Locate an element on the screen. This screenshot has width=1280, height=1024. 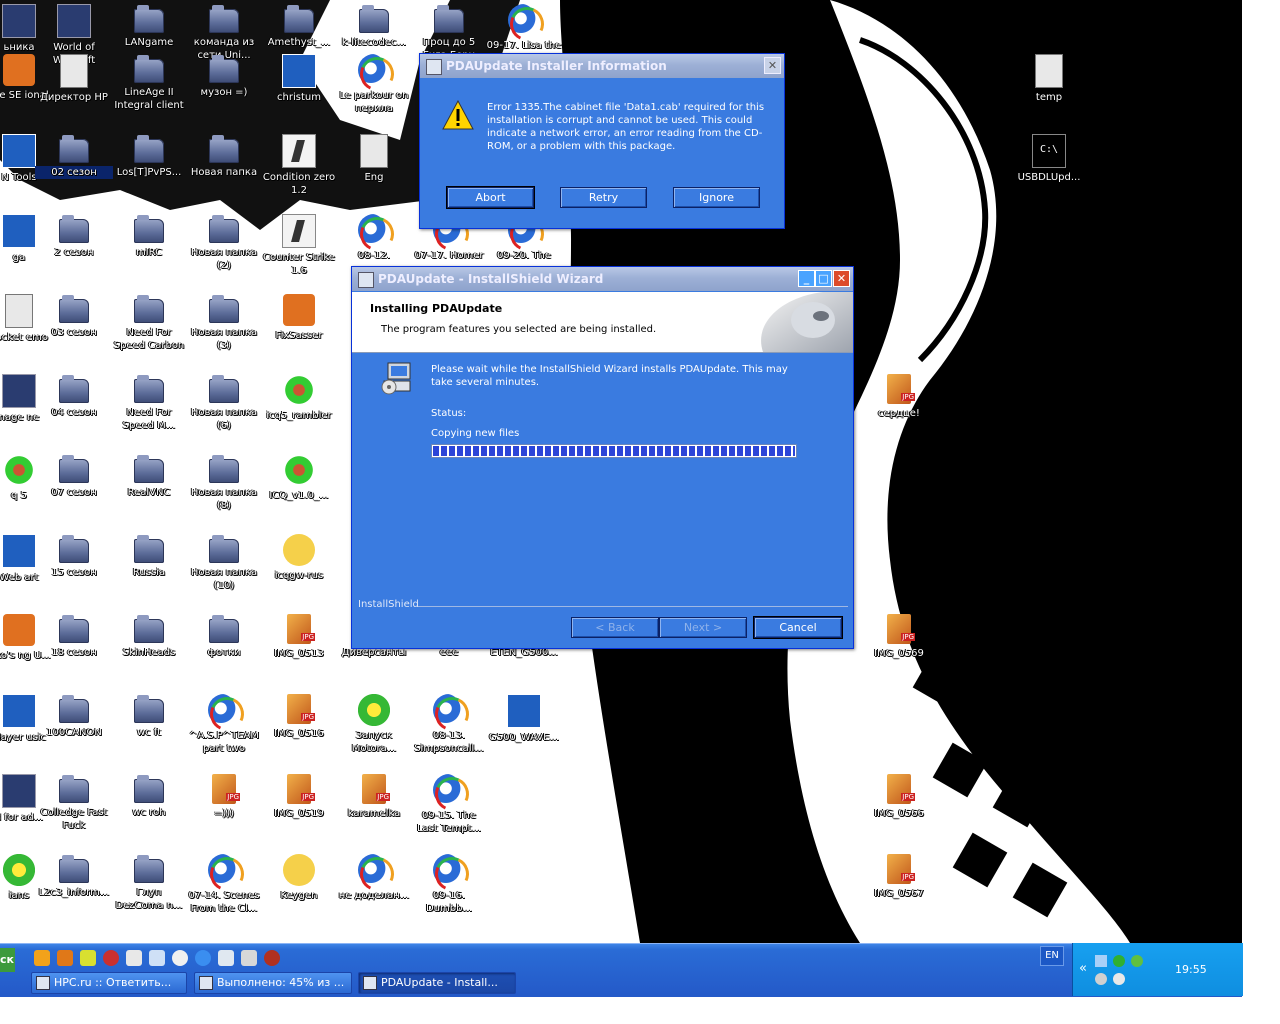
agent-icon is located at coordinates (1119, 979).